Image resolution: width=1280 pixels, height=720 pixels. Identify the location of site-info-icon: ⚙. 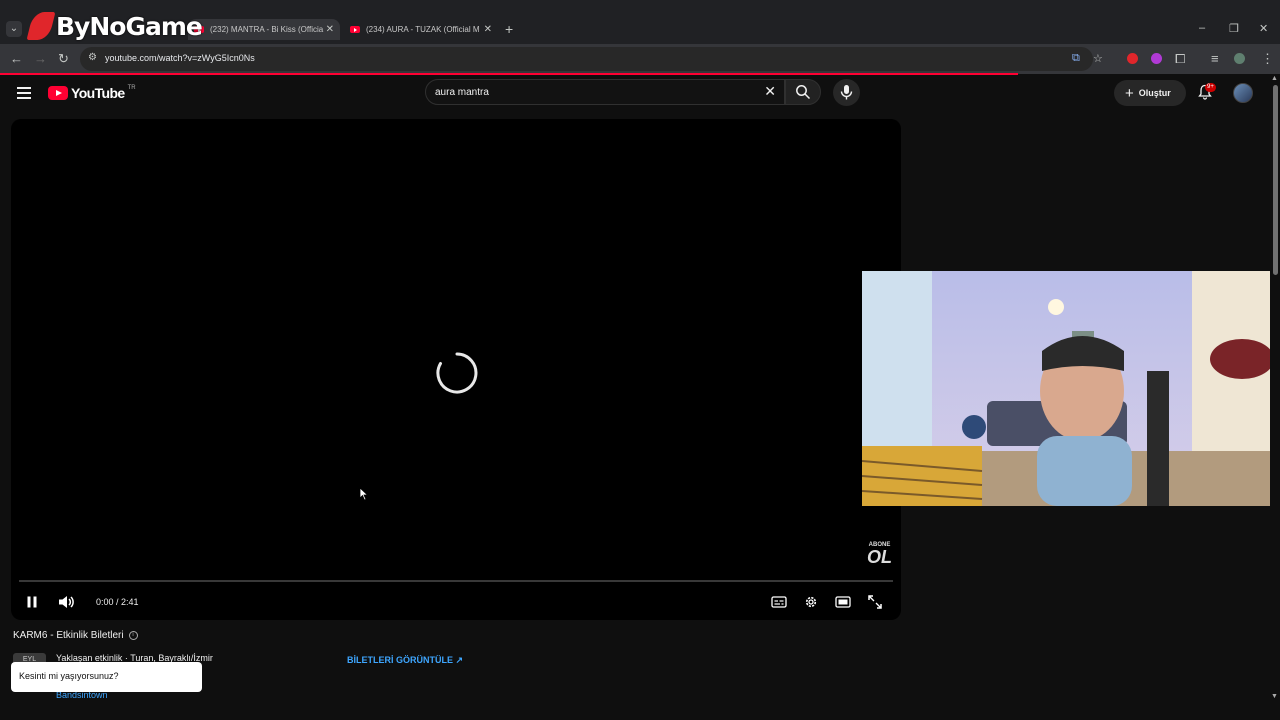
(92, 57).